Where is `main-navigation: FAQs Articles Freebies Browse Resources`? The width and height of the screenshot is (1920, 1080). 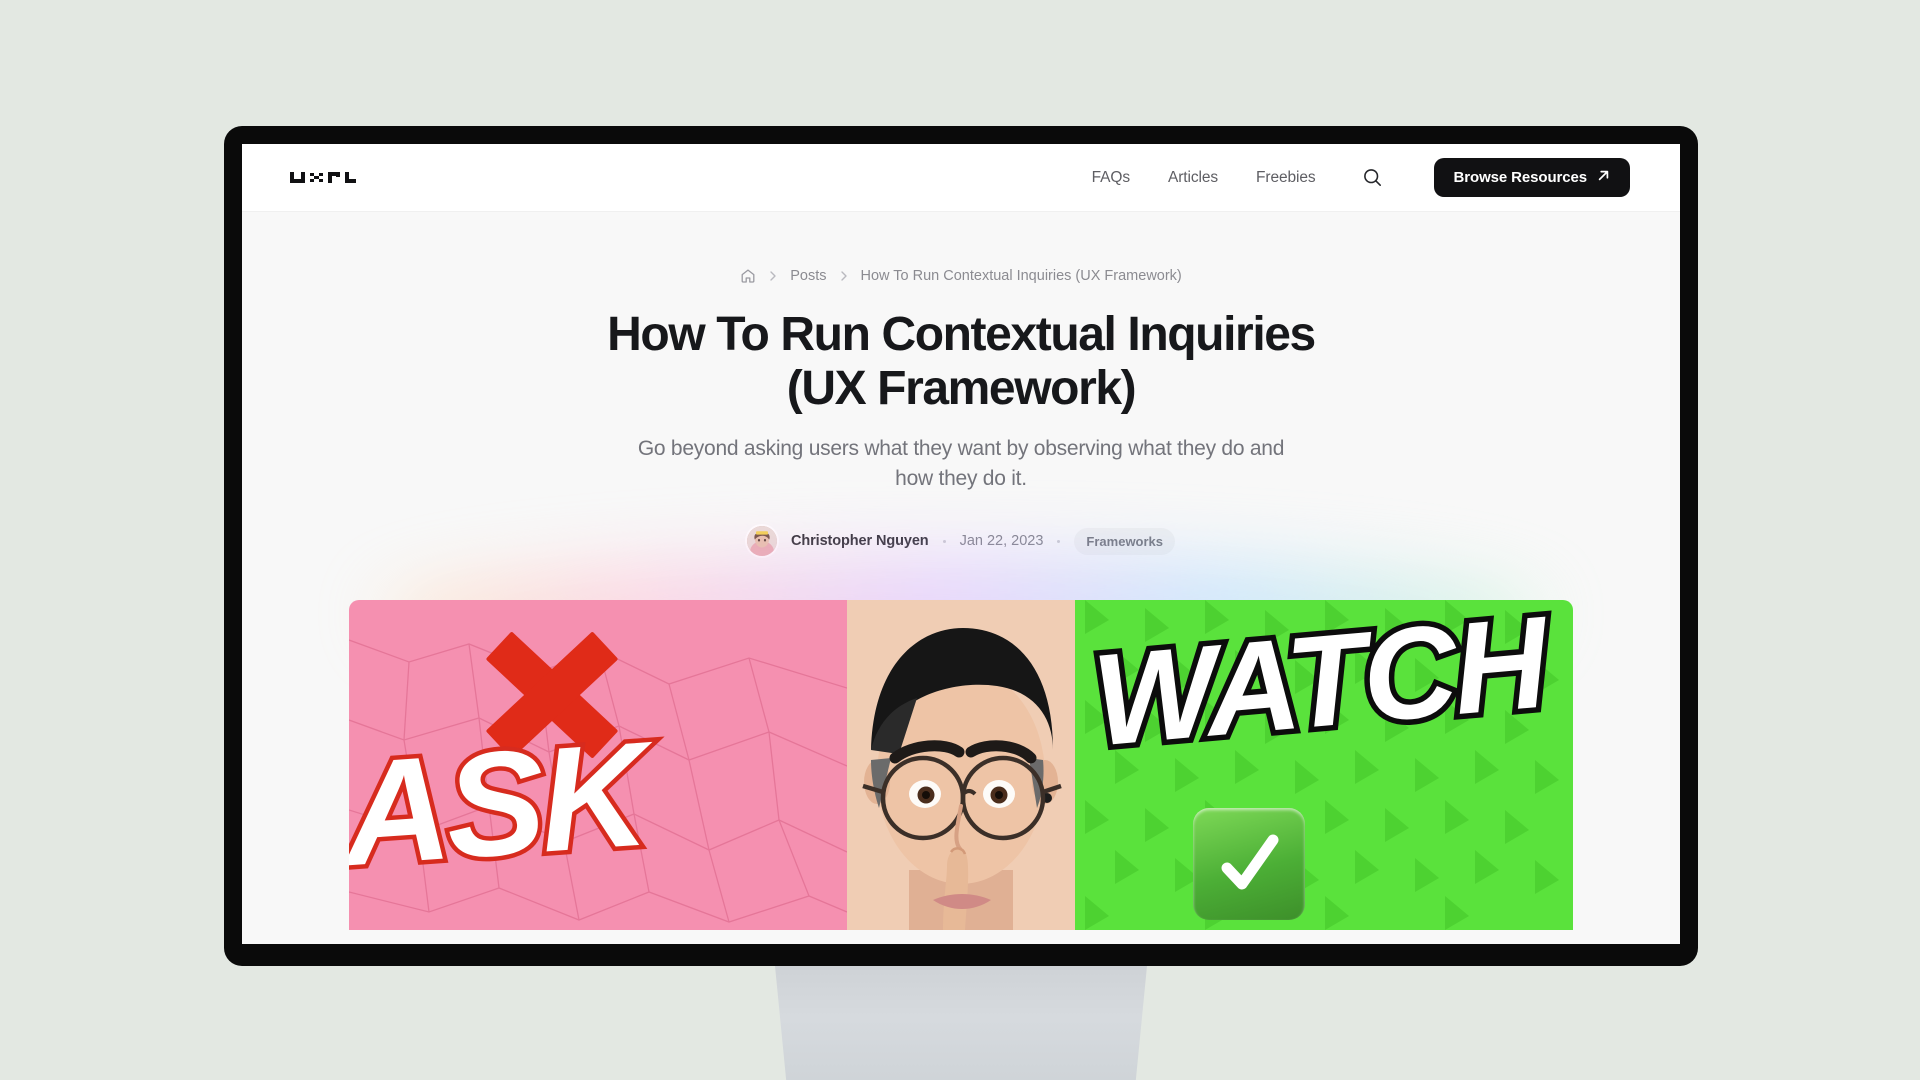 main-navigation: FAQs Articles Freebies Browse Resources is located at coordinates (1361, 177).